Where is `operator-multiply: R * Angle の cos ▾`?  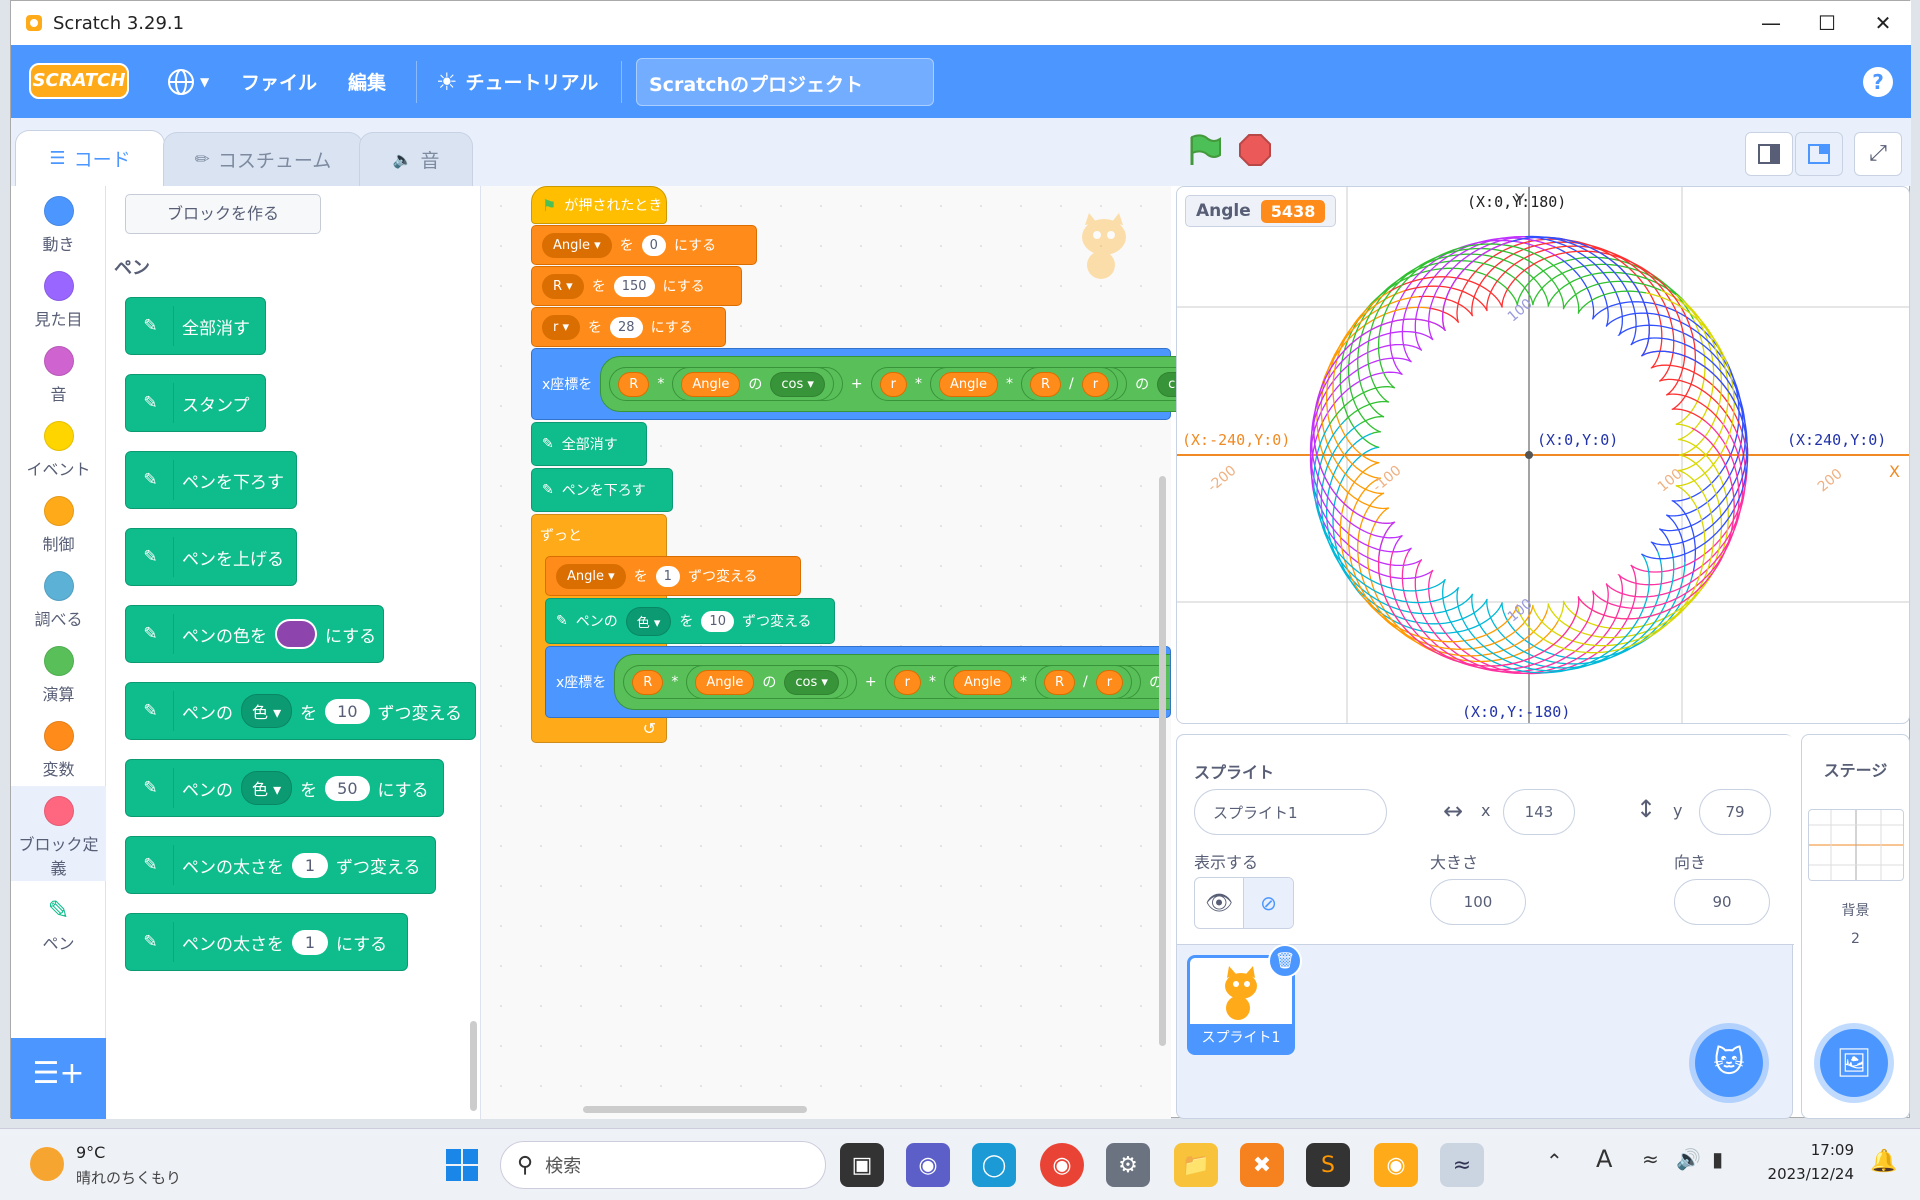
operator-multiply: R * Angle の cos ▾ is located at coordinates (726, 384).